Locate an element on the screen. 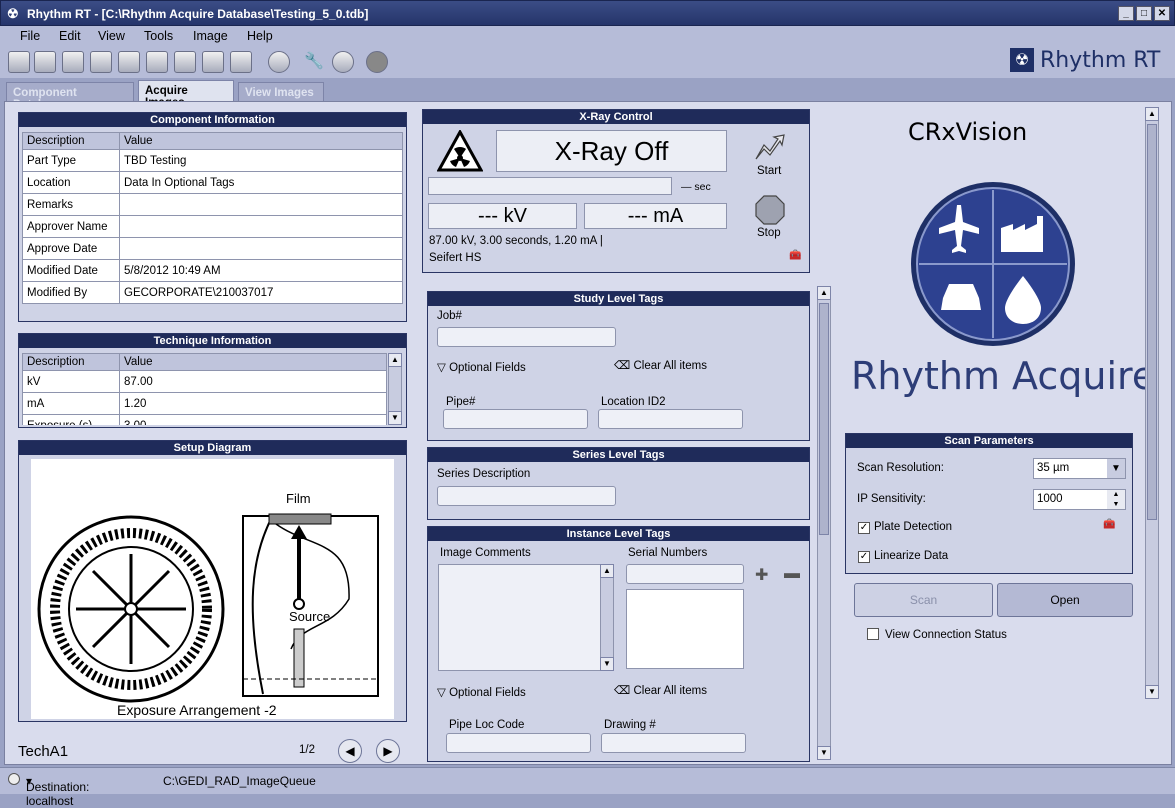  tab-view-images: View Images is located at coordinates (281, 92).